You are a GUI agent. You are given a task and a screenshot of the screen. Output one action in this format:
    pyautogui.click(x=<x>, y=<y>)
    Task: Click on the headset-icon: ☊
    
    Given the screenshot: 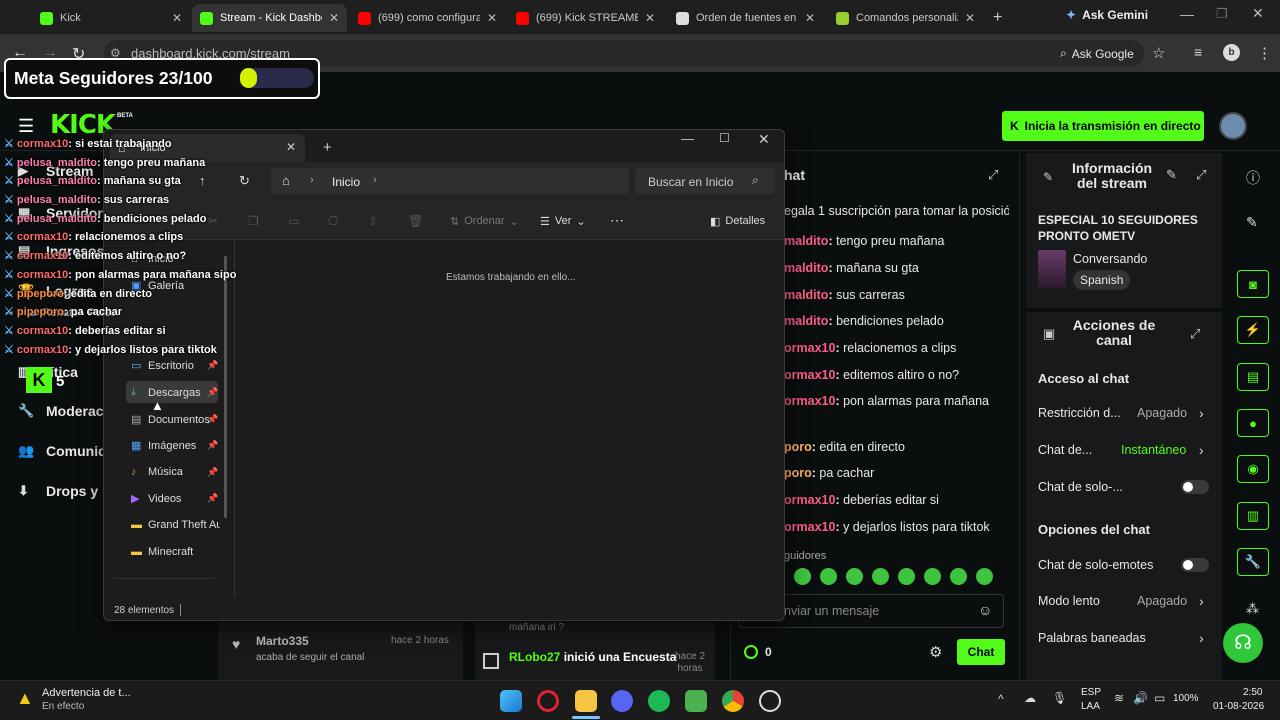 What is the action you would take?
    pyautogui.click(x=1243, y=643)
    